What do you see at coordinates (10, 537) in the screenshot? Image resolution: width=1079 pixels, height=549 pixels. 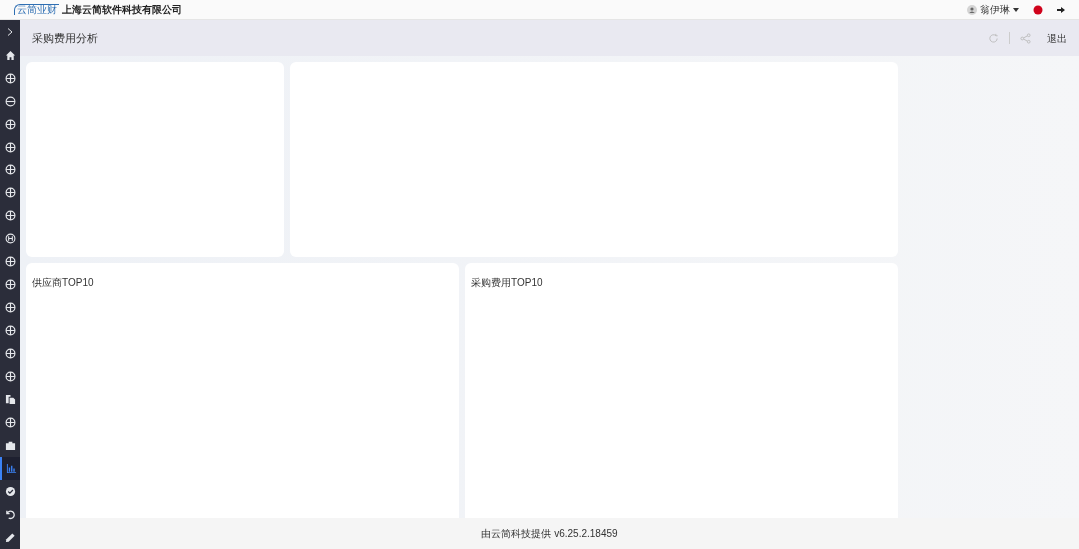 I see `pencil-icon` at bounding box center [10, 537].